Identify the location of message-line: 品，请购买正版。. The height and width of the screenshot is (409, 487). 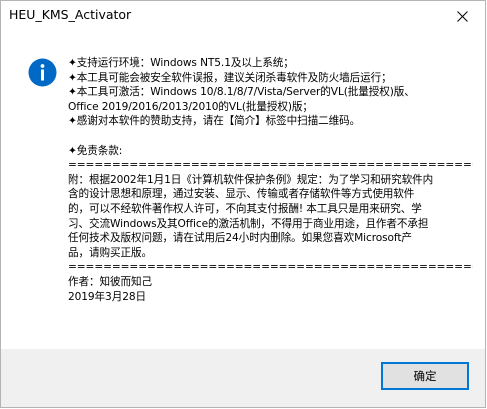
(110, 252).